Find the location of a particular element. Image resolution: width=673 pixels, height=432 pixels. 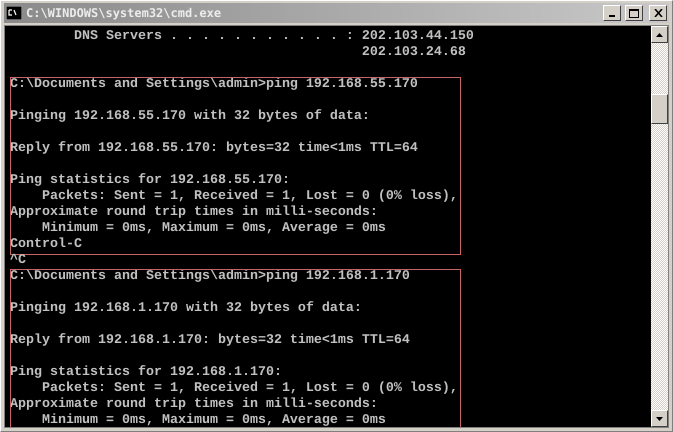

minimize-button is located at coordinates (612, 13).